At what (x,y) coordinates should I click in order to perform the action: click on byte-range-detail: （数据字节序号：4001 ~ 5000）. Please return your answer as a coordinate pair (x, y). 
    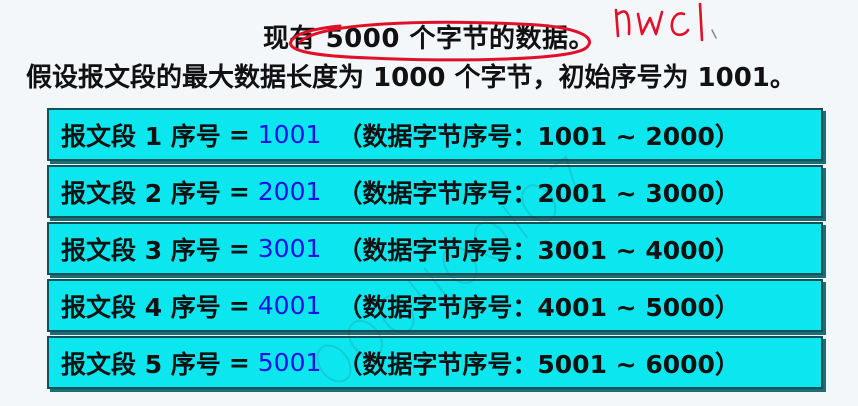
    Looking at the image, I should click on (538, 307).